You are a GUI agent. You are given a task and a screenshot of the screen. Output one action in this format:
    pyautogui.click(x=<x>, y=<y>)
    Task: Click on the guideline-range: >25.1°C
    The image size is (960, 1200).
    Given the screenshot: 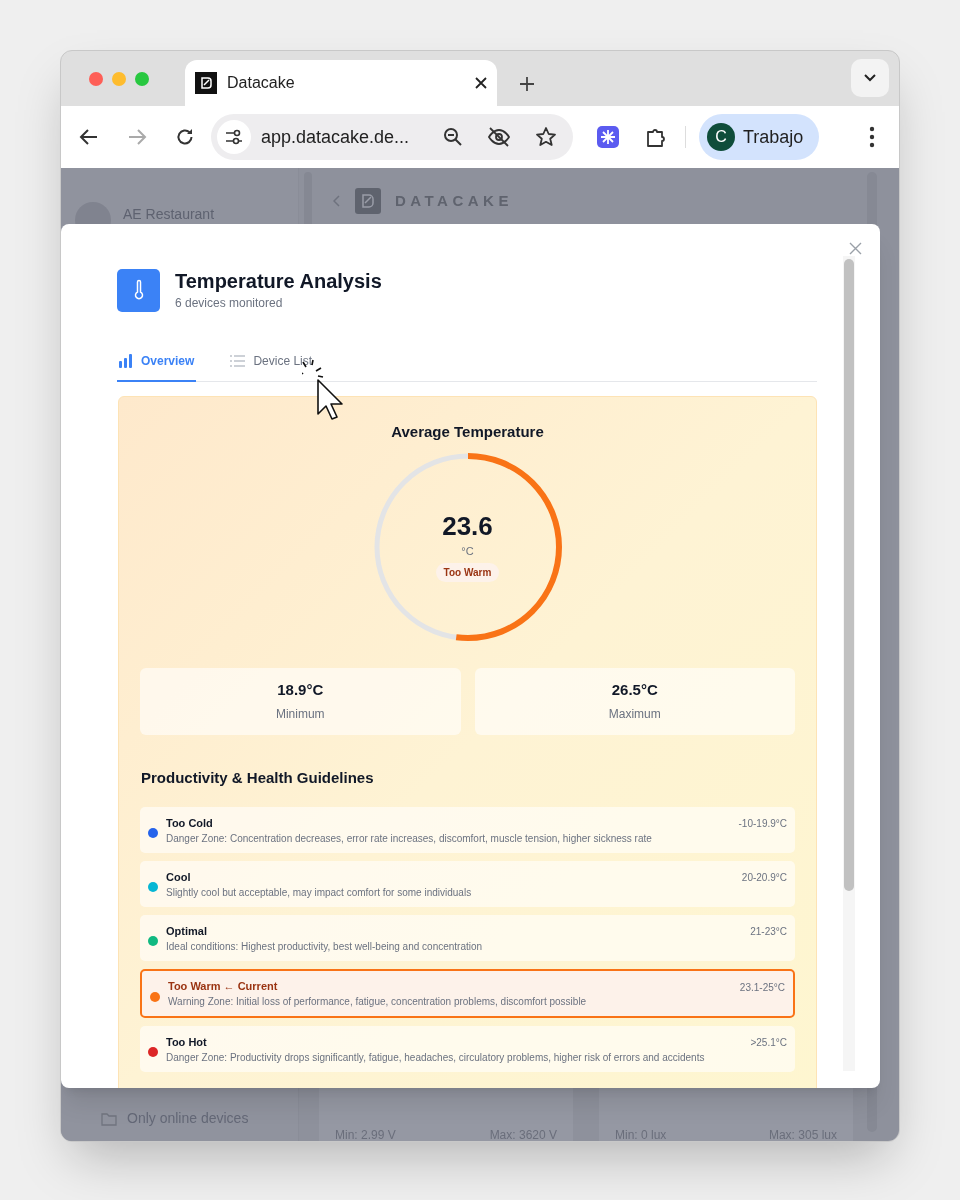 What is the action you would take?
    pyautogui.click(x=768, y=1043)
    